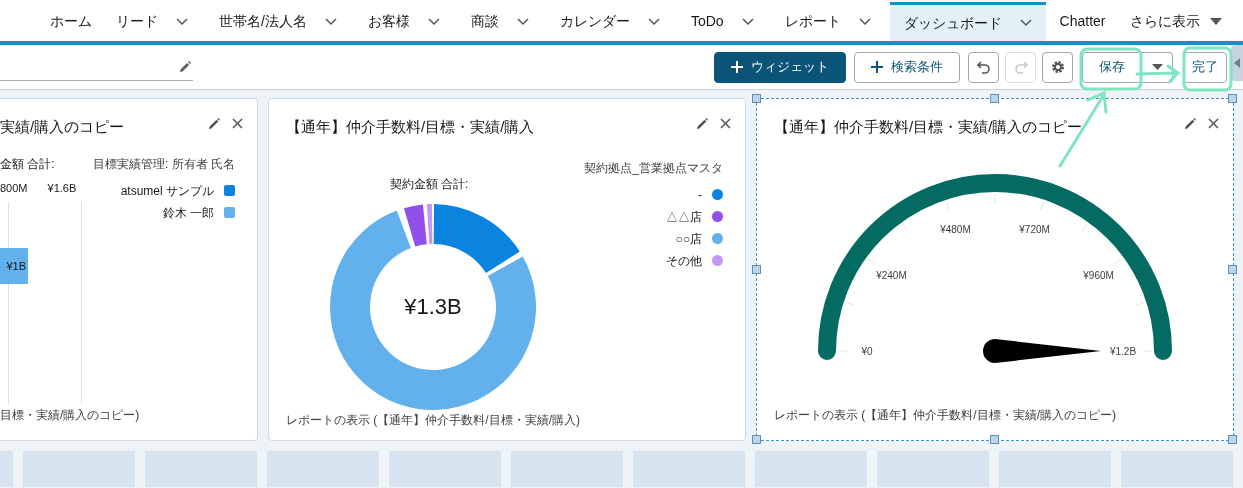 The height and width of the screenshot is (488, 1243). I want to click on settings-button, so click(1057, 67).